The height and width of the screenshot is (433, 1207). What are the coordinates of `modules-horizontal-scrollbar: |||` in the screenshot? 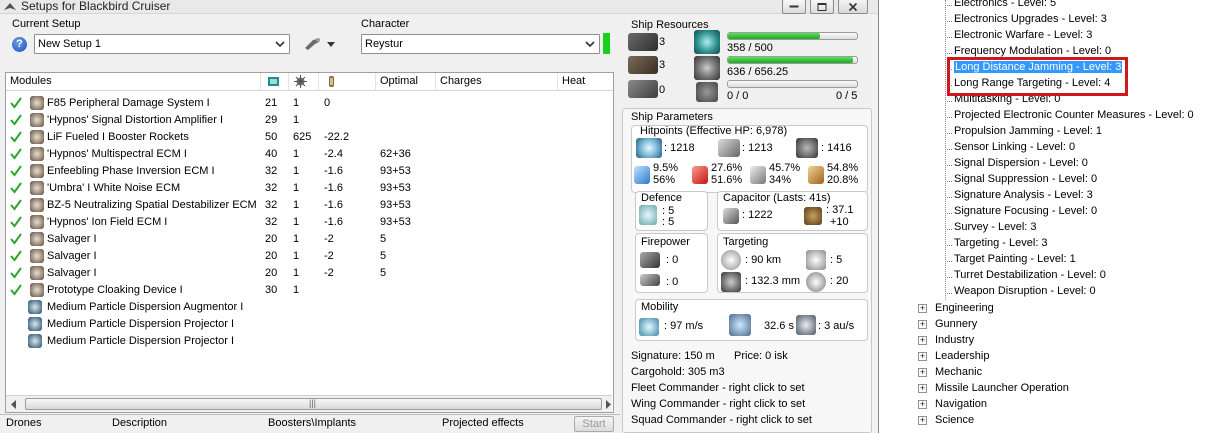 It's located at (309, 403).